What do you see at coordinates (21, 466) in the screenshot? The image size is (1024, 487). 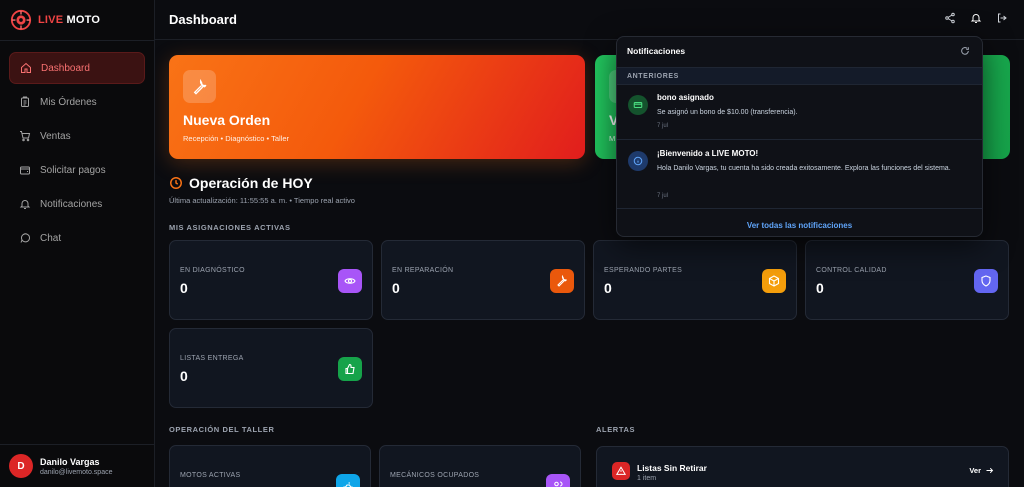 I see `avatar: D` at bounding box center [21, 466].